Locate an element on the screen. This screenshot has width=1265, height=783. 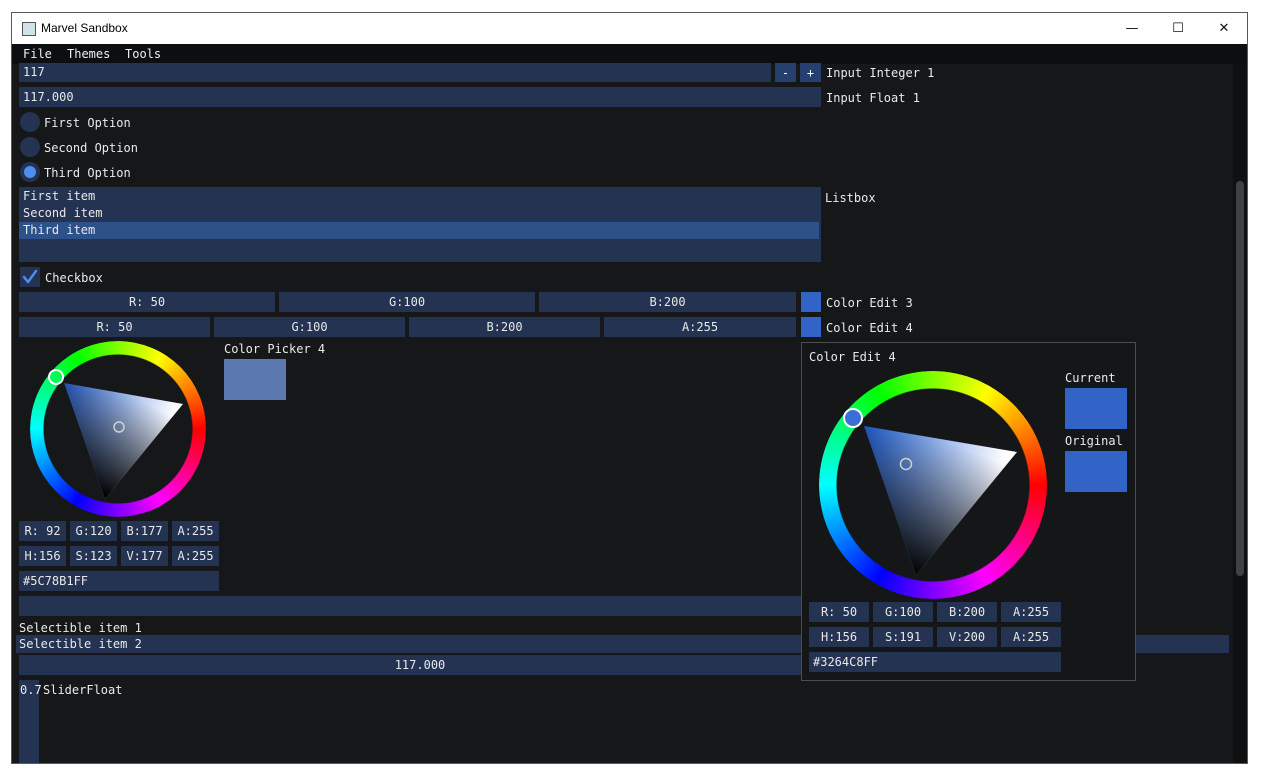
picker-hex-value: #5C78B1FF is located at coordinates (56, 581).